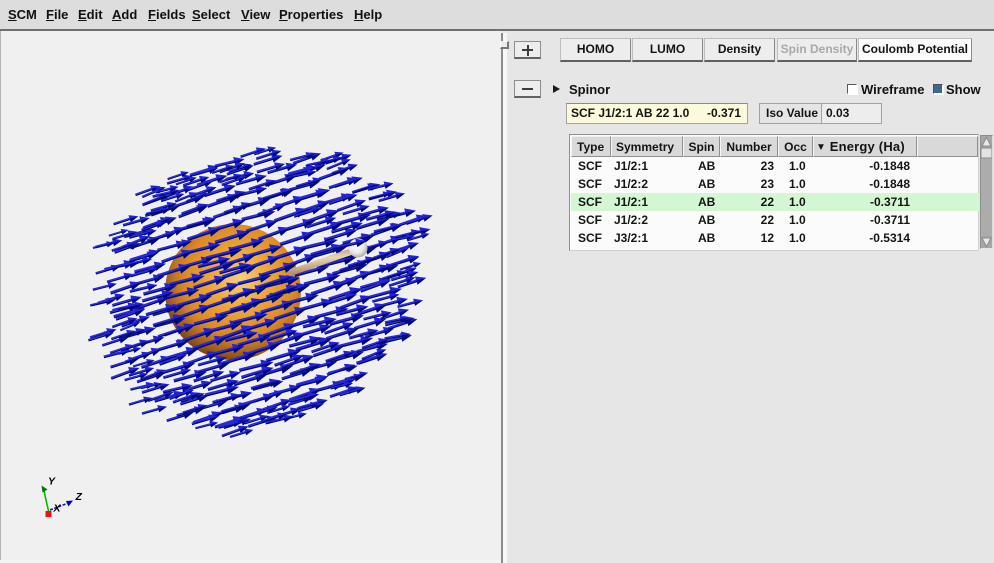 The image size is (994, 563). Describe the element at coordinates (79, 497) in the screenshot. I see `svg-text: Z` at that location.